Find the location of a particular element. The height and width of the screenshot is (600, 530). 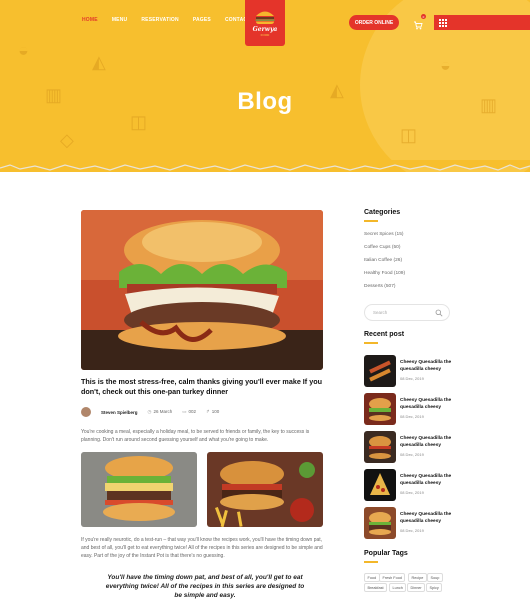

tag: Spicy is located at coordinates (434, 587).